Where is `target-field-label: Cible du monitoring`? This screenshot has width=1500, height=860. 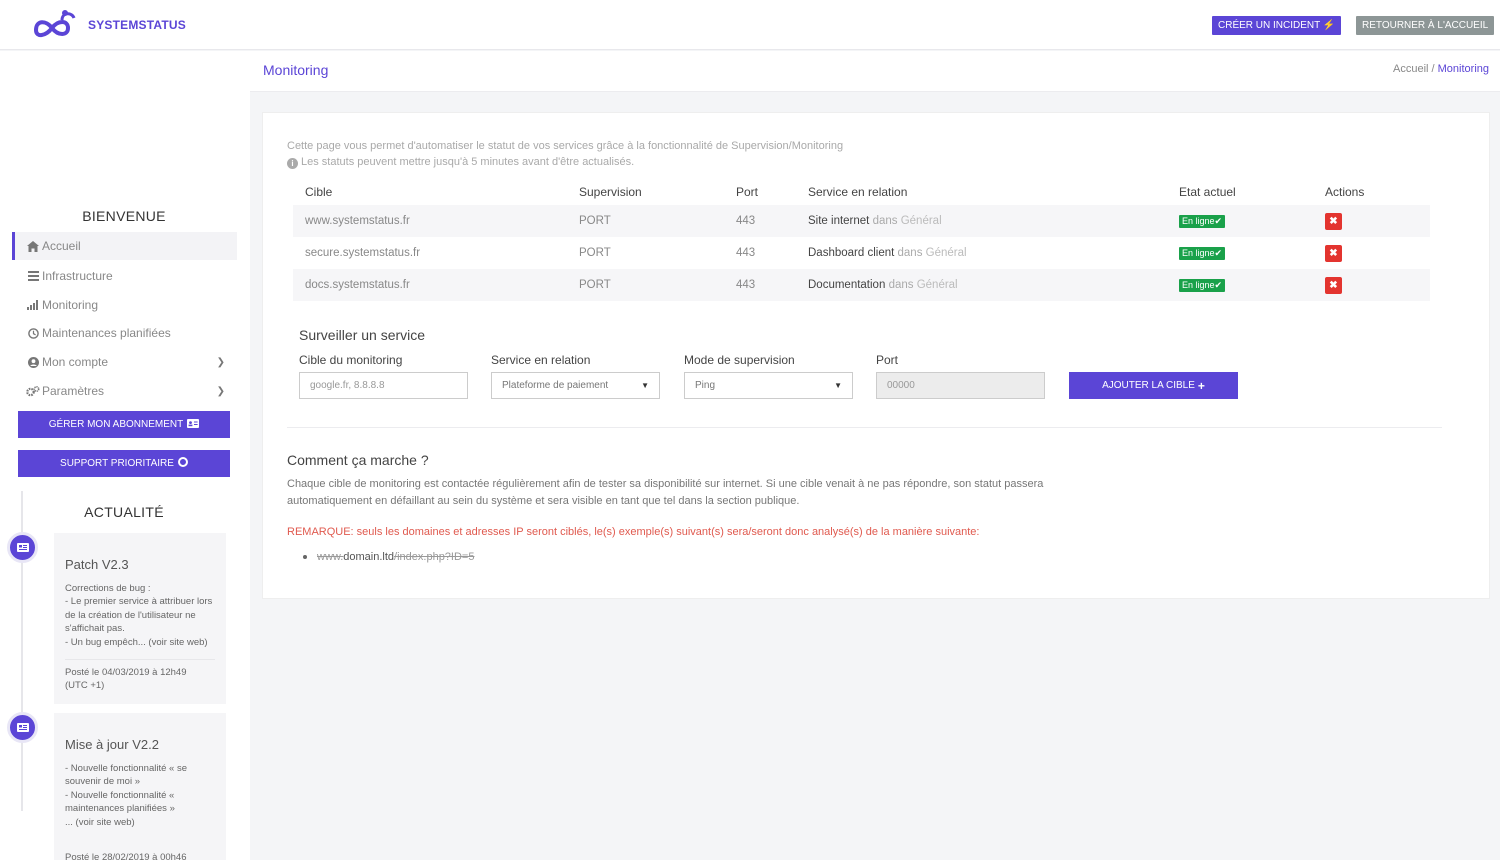
target-field-label: Cible du monitoring is located at coordinates (351, 360).